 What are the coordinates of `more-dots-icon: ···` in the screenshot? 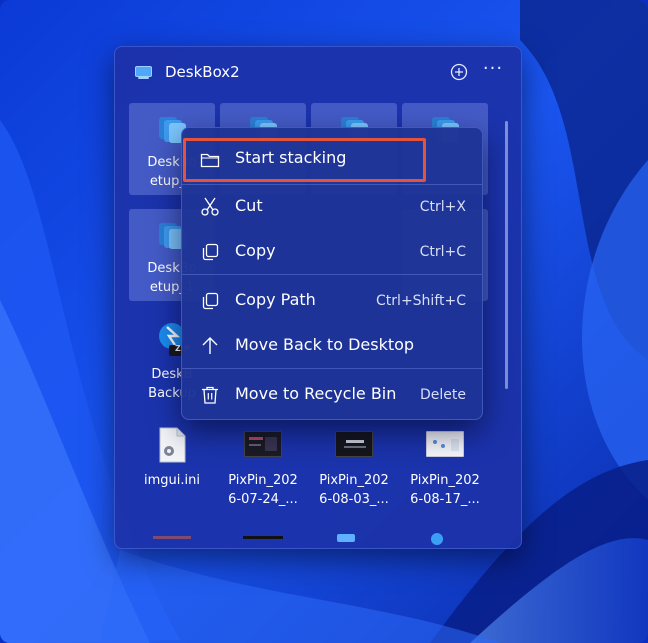 It's located at (493, 68).